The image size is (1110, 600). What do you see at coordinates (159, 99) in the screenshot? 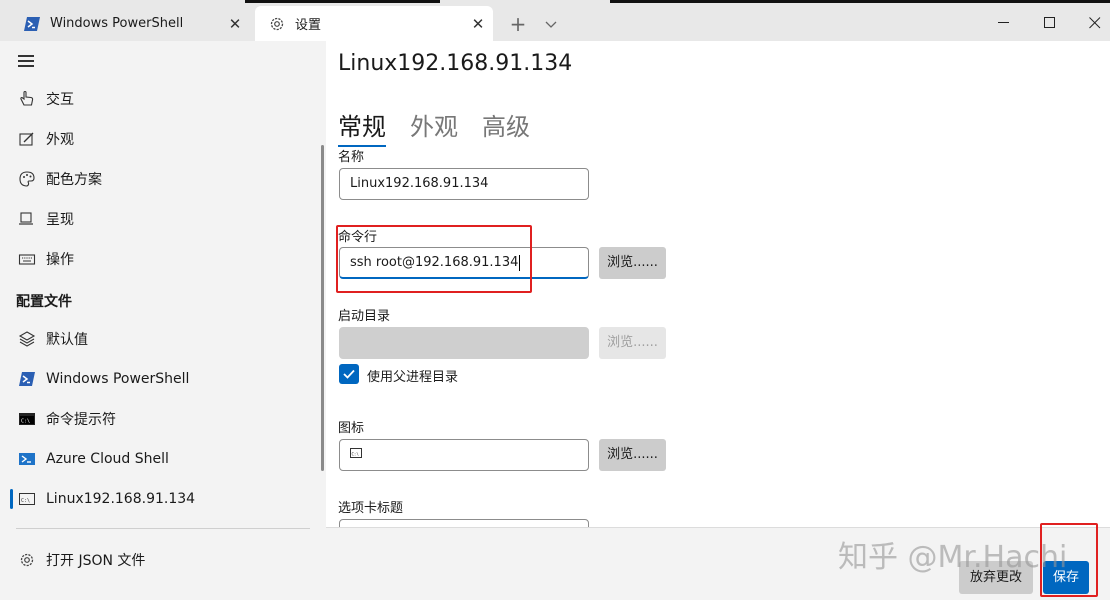
I see `sidebar-item-interaction: 交互` at bounding box center [159, 99].